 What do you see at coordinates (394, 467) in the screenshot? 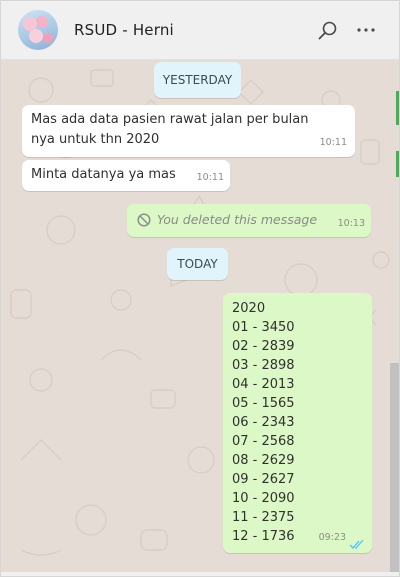
I see `scrollbar-thumb` at bounding box center [394, 467].